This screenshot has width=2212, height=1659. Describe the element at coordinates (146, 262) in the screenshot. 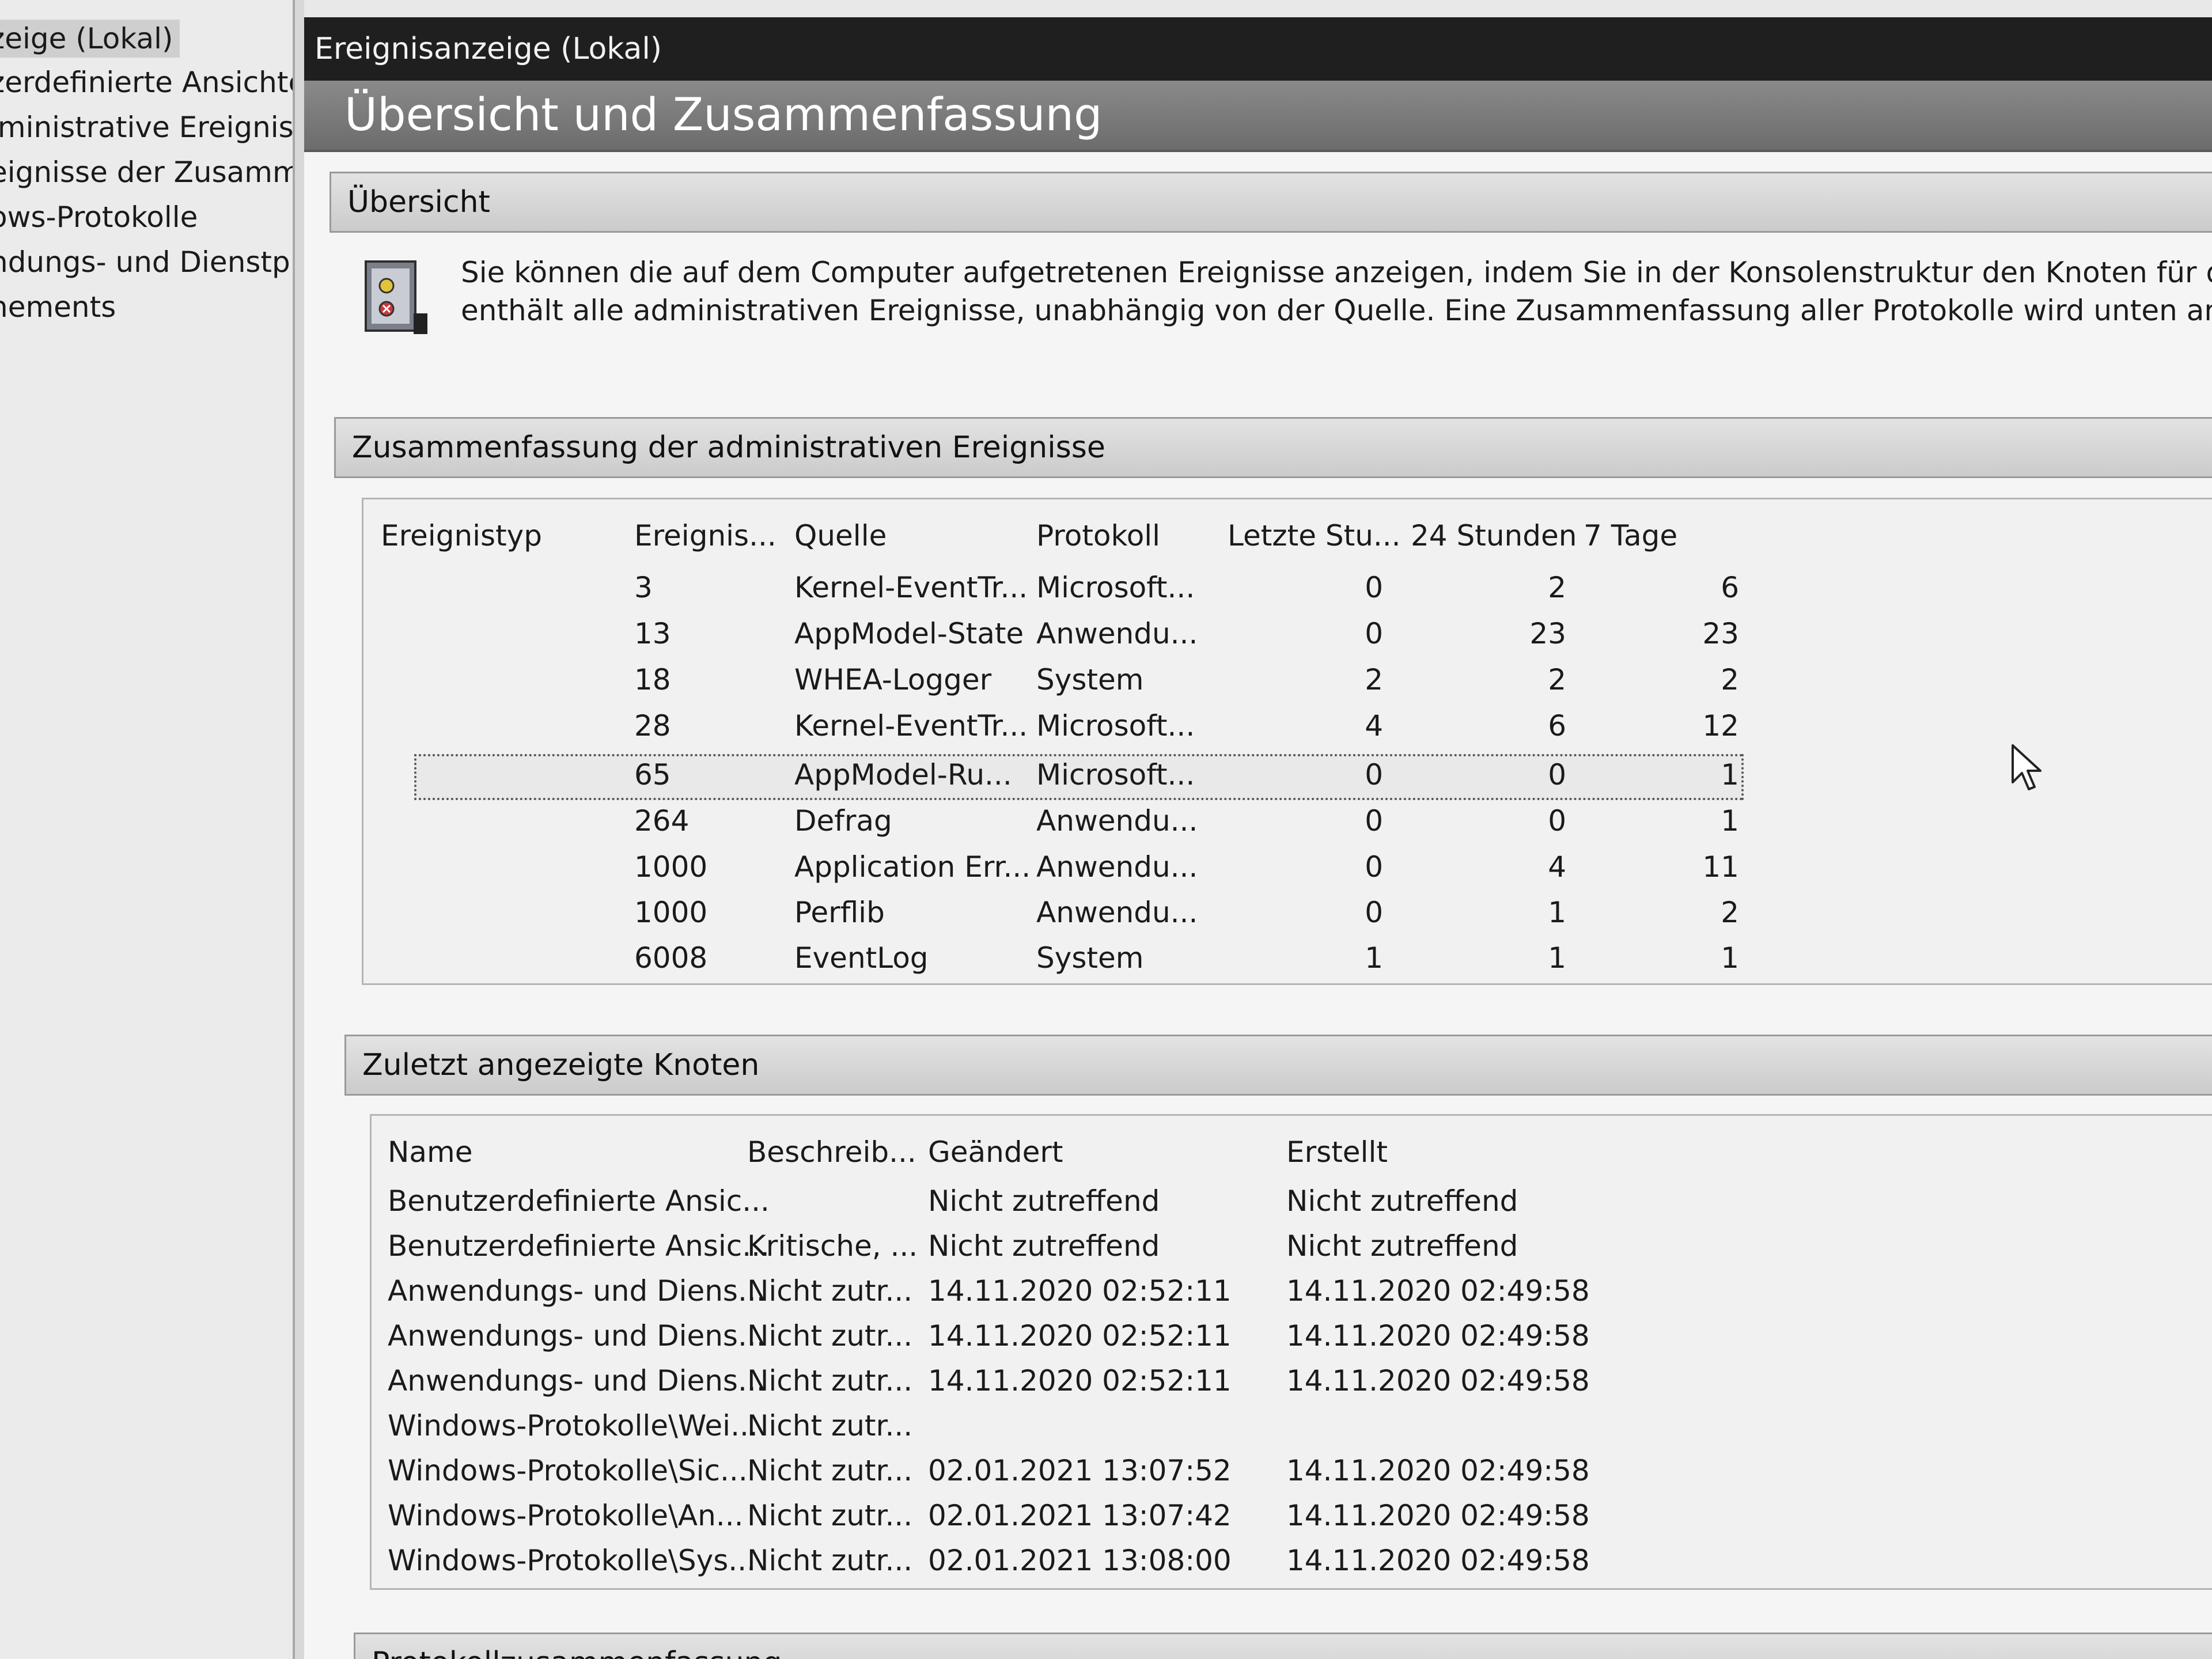

I see `tree-item-app-service-logs: ndungs- und Dienstprot` at that location.